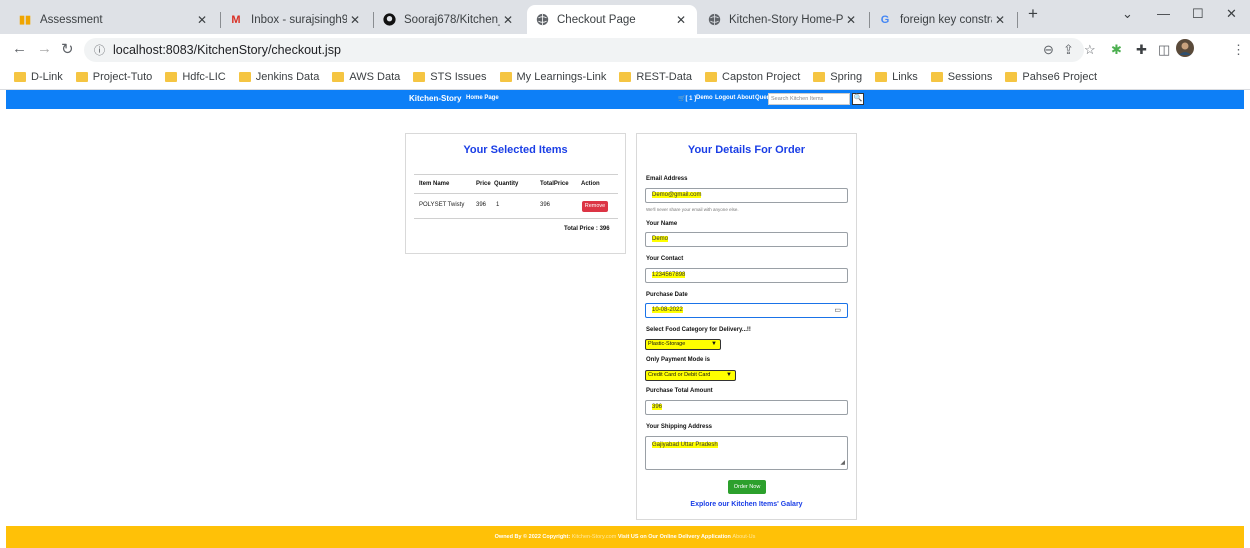 This screenshot has height=548, width=1250. Describe the element at coordinates (896, 77) in the screenshot. I see `bookmark-links: Links` at that location.